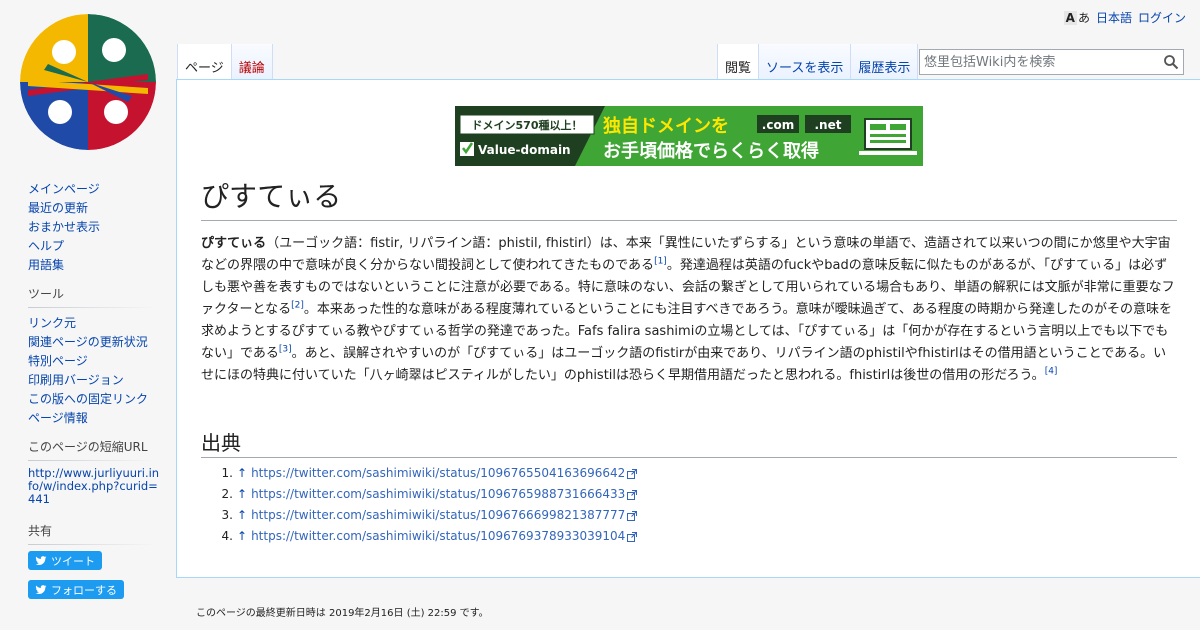 The height and width of the screenshot is (630, 1200). Describe the element at coordinates (64, 227) in the screenshot. I see `sidebar-nav-link: おまかせ表示` at that location.